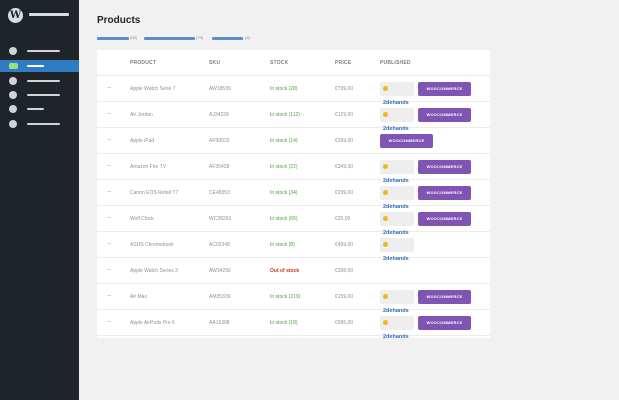 The height and width of the screenshot is (400, 619). I want to click on product-price: €398,00, so click(344, 271).